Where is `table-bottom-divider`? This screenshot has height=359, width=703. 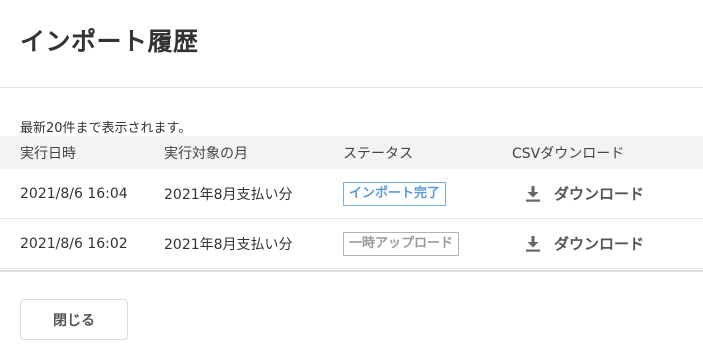
table-bottom-divider is located at coordinates (351, 271).